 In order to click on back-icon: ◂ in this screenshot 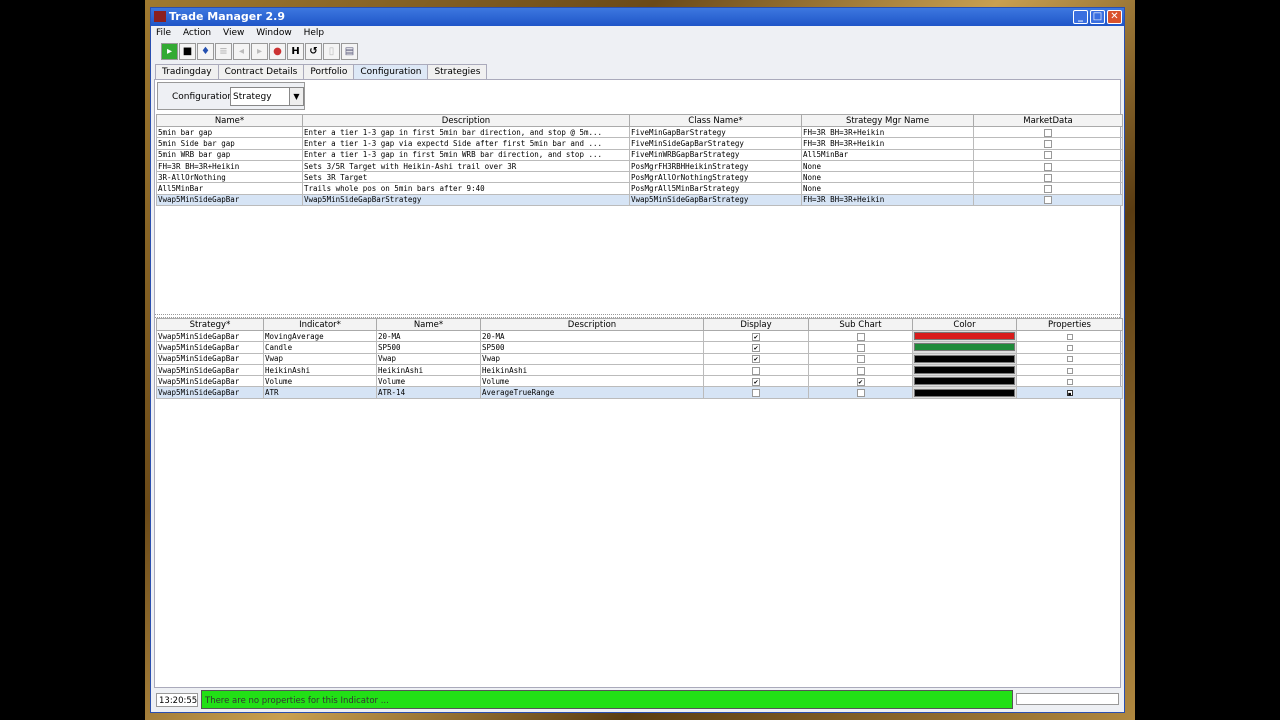, I will do `click(241, 51)`.